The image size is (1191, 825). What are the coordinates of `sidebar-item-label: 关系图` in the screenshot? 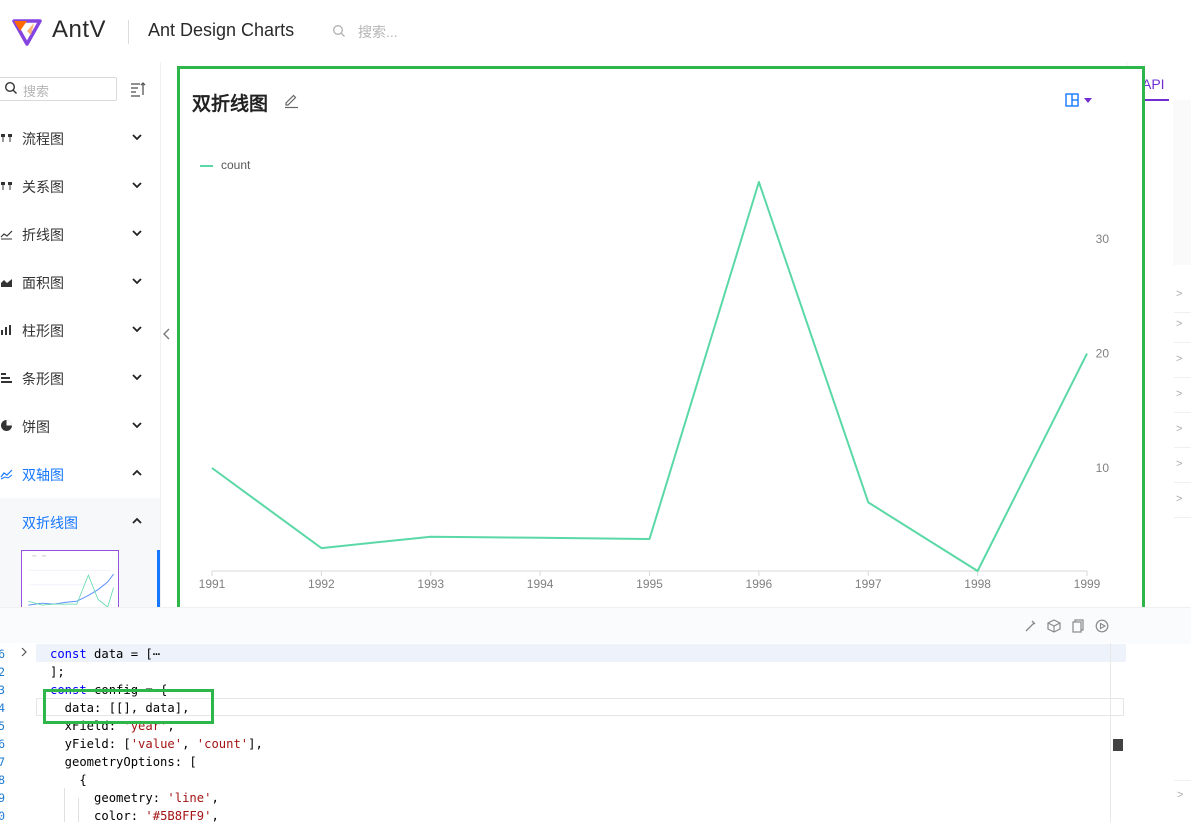 It's located at (43, 187).